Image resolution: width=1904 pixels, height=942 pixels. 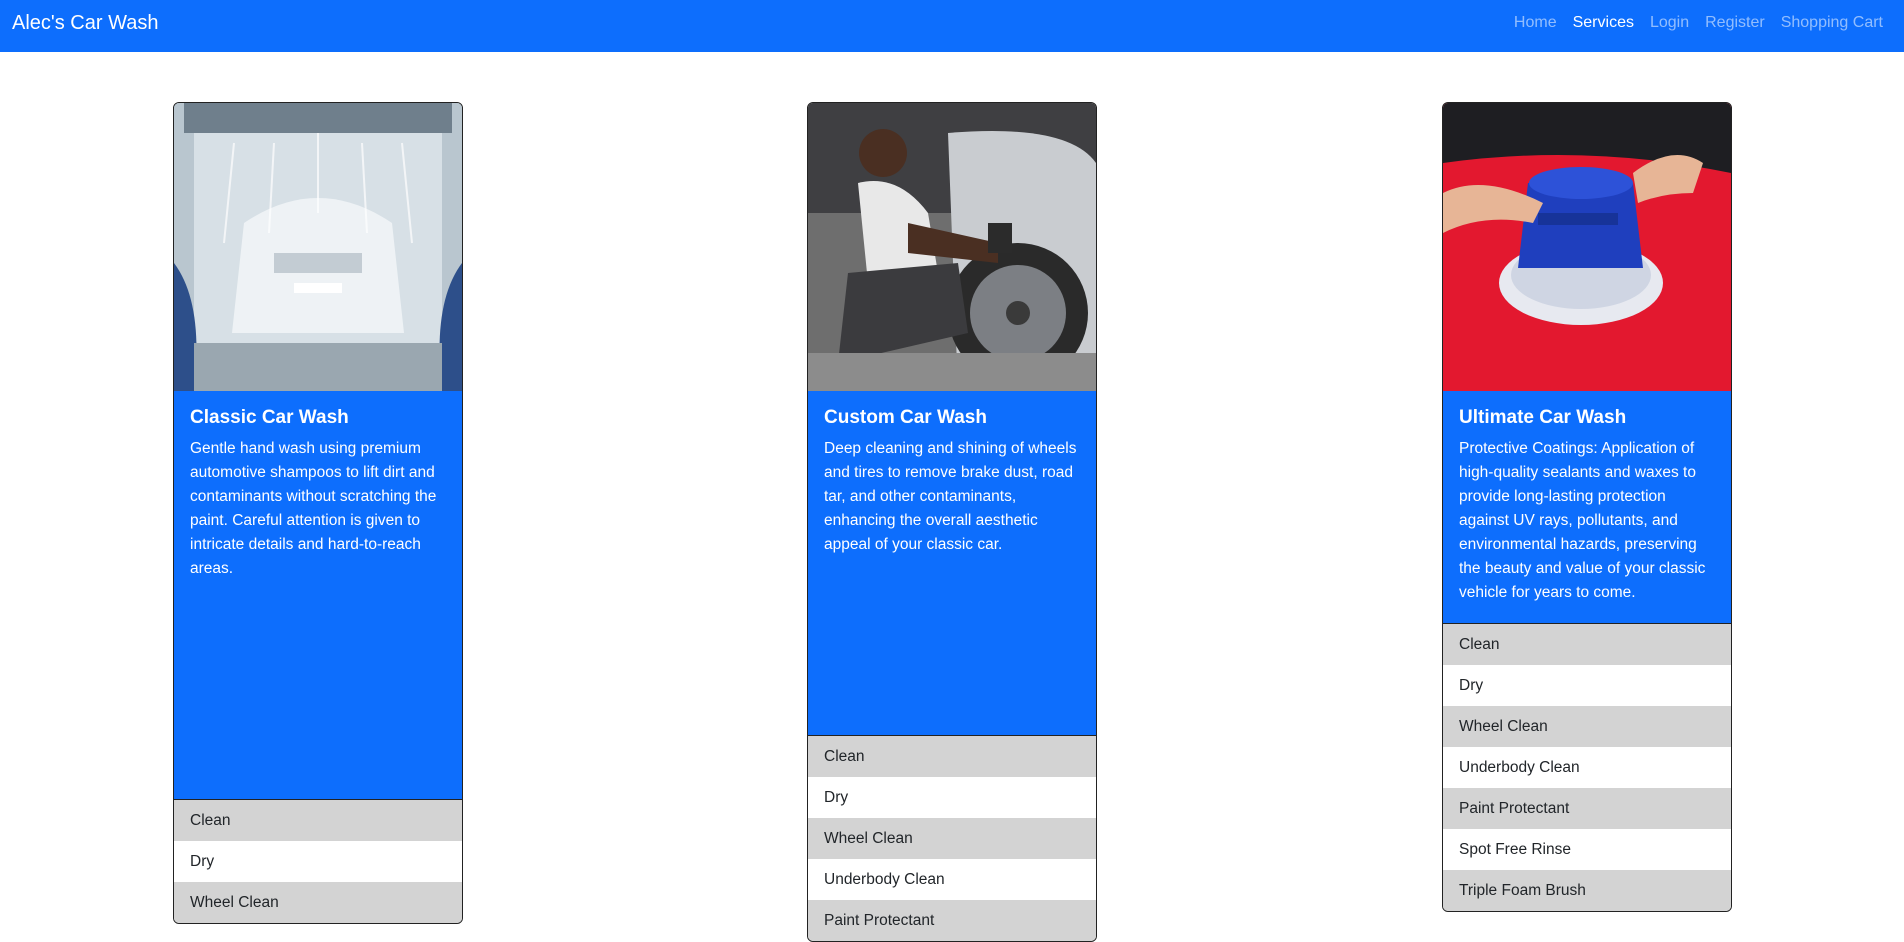 What do you see at coordinates (85, 23) in the screenshot?
I see `brand-link: Alec's Car Wash` at bounding box center [85, 23].